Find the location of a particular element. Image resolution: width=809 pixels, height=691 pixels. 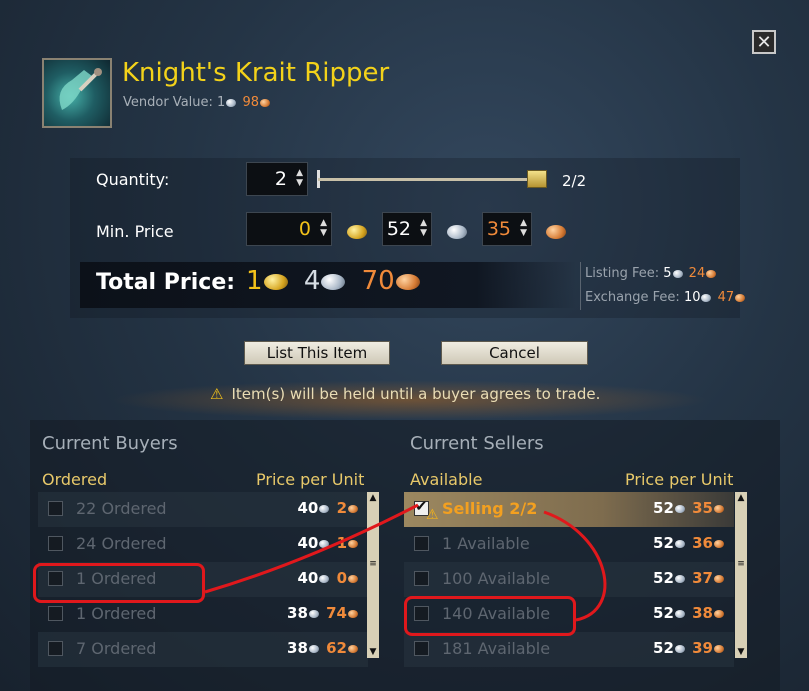

annotation-arrow-buyer is located at coordinates (311, 548).